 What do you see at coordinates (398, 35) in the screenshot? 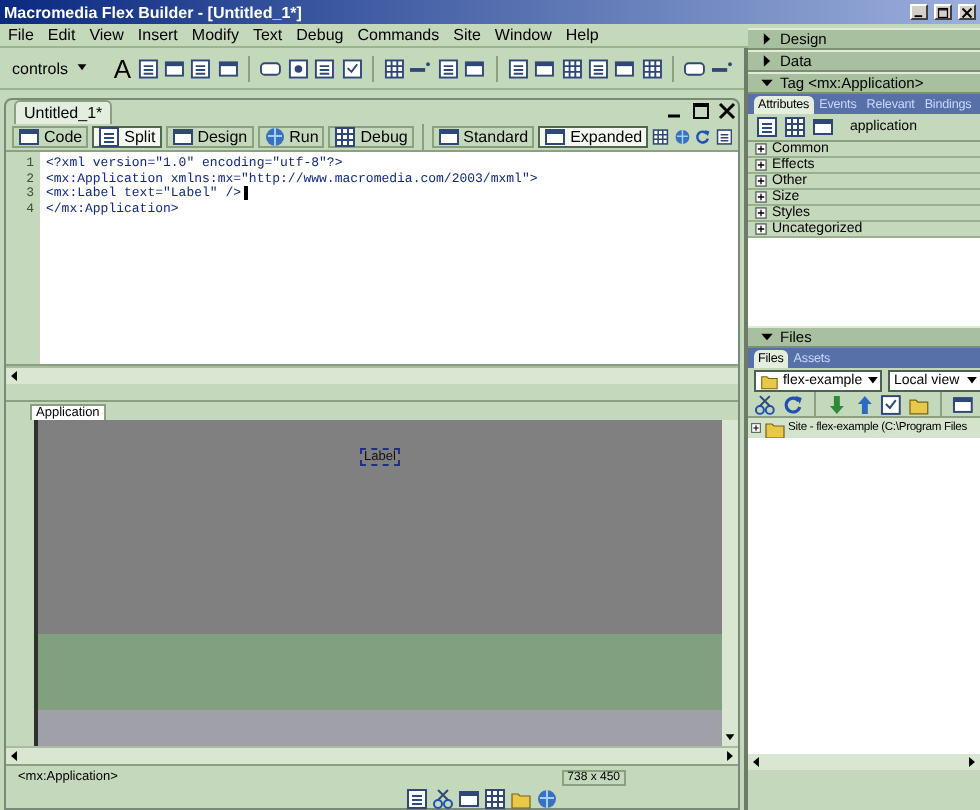
I see `menu-item: Commands` at bounding box center [398, 35].